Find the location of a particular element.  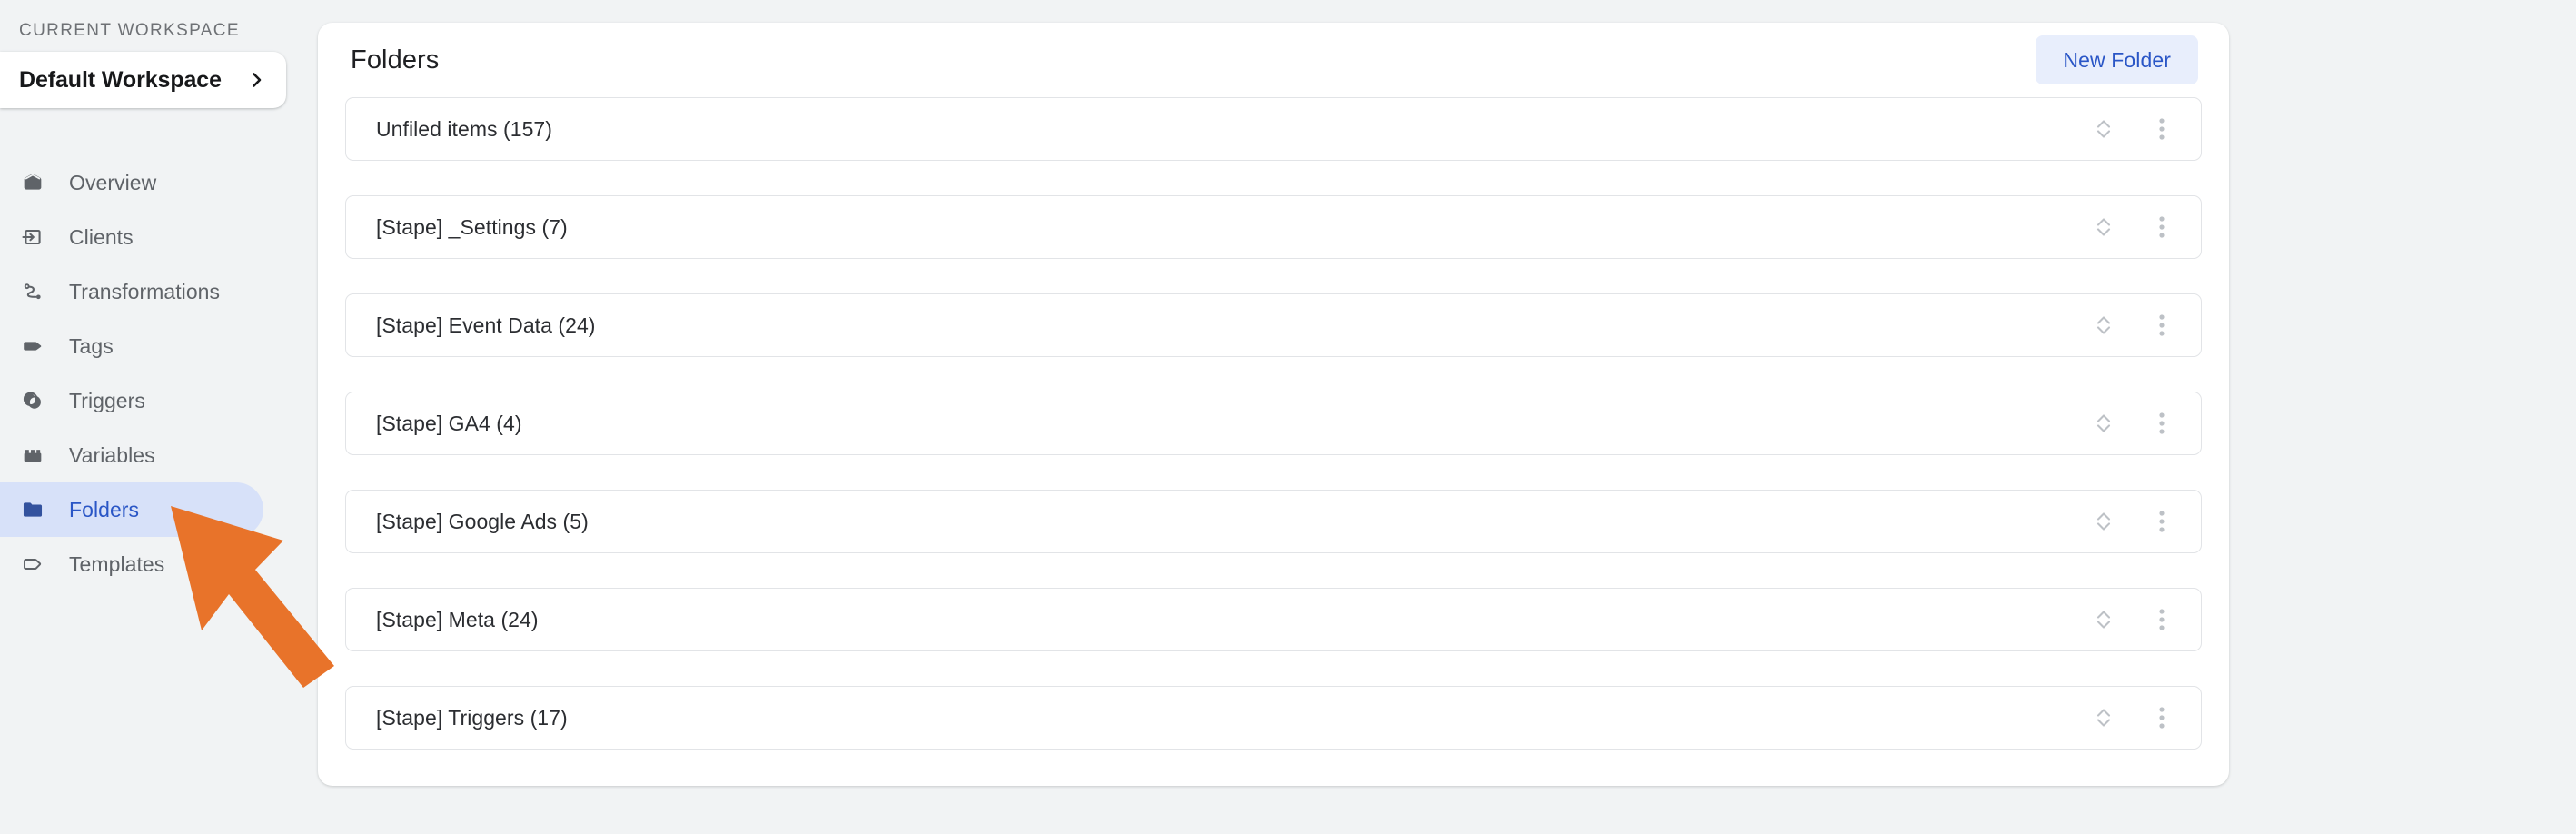

folder-name: Unfiled items (157) is located at coordinates (464, 128).